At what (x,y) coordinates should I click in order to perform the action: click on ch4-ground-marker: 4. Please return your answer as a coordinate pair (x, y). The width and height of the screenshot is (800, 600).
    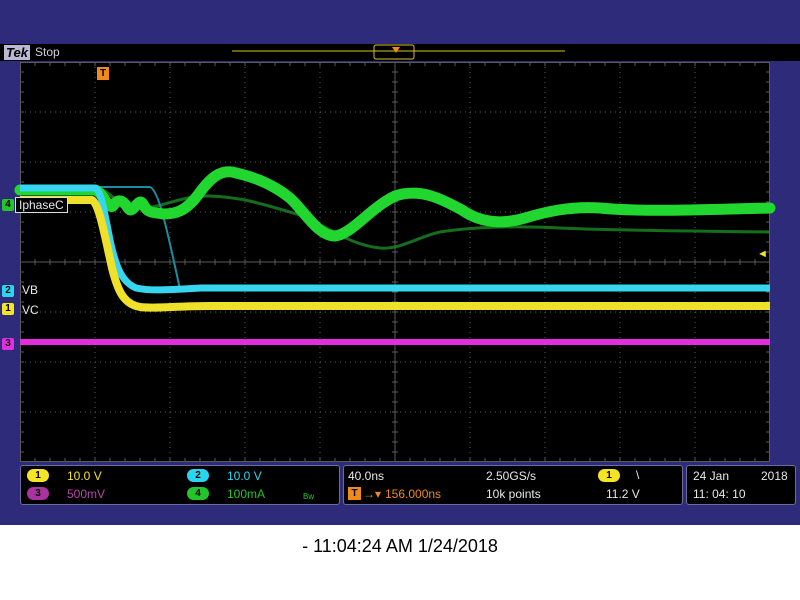
    Looking at the image, I should click on (8, 205).